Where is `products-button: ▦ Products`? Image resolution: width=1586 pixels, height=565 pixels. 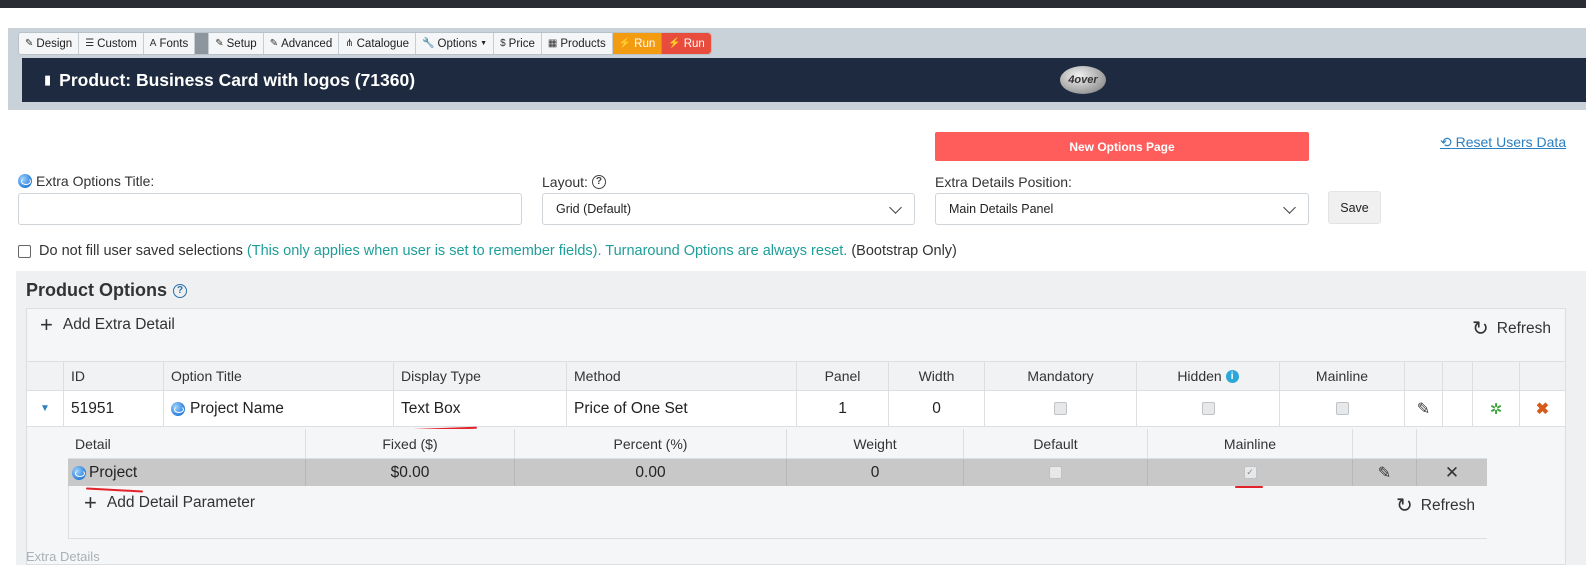 products-button: ▦ Products is located at coordinates (577, 43).